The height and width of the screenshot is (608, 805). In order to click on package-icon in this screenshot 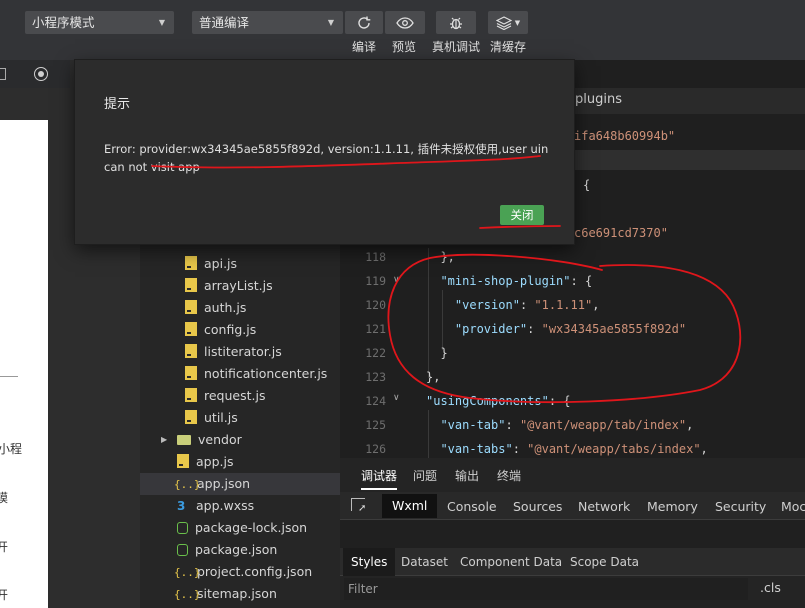, I will do `click(182, 550)`.